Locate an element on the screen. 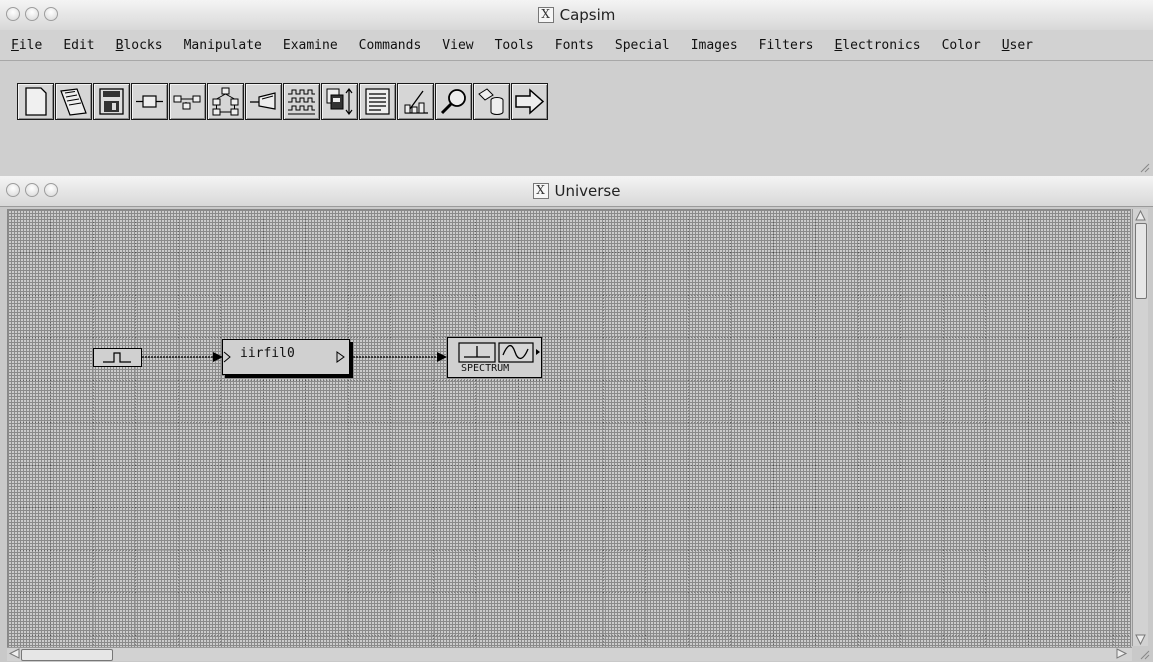 The image size is (1153, 662). horizontal-scrollbar is located at coordinates (569, 654).